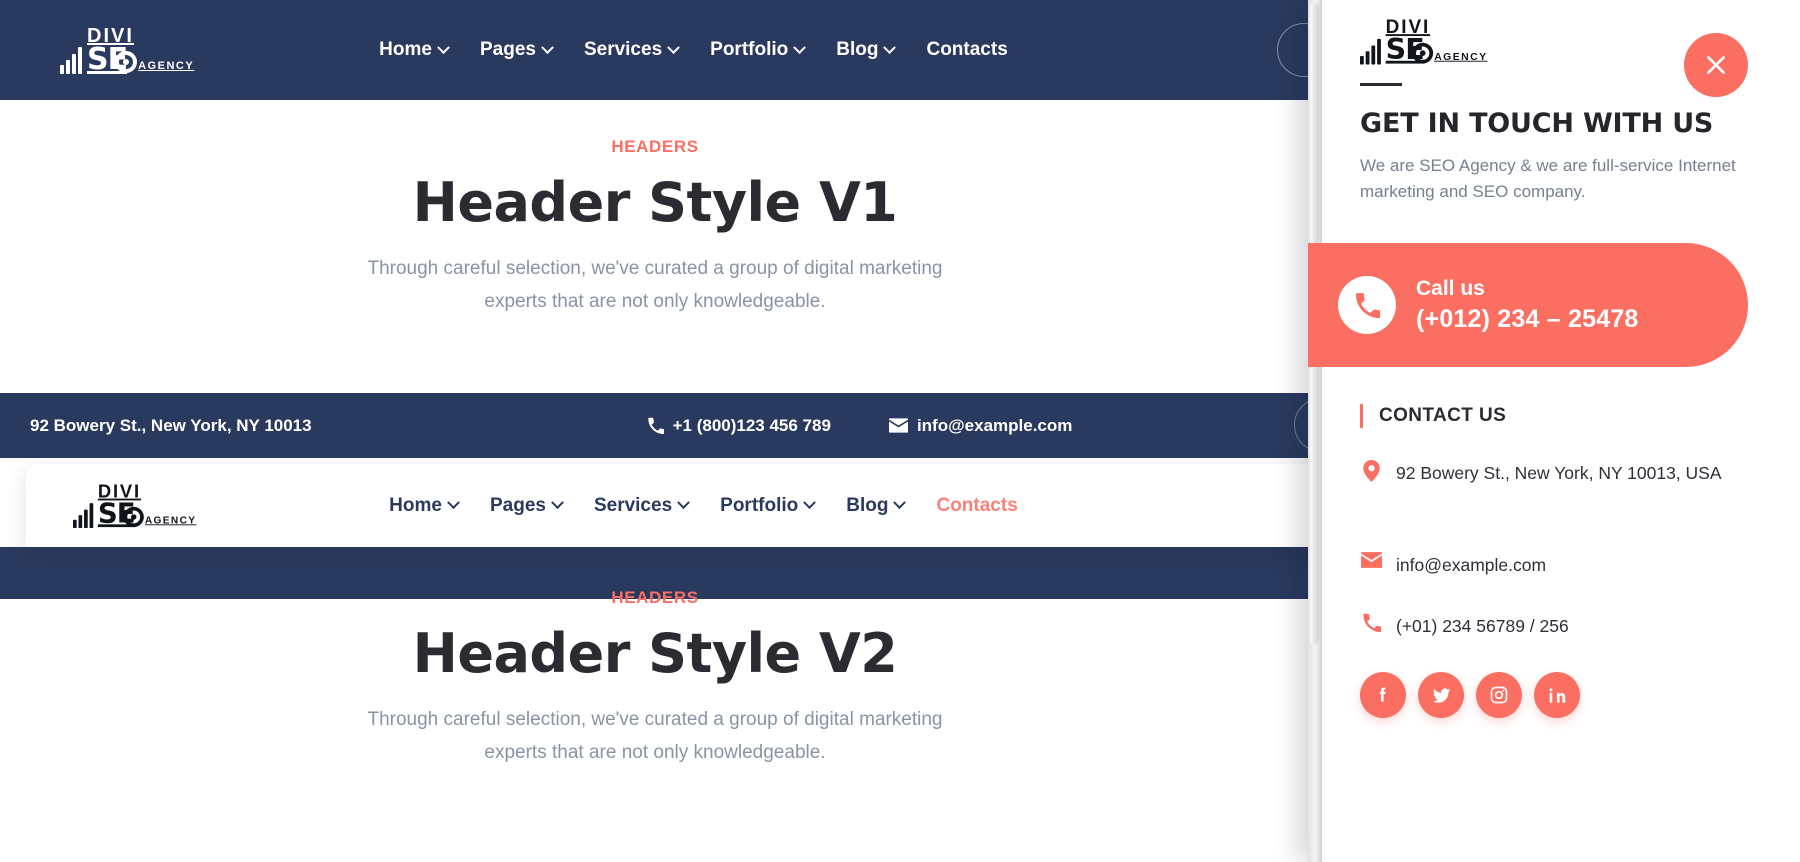 The image size is (1800, 862). I want to click on panel-address-text: 92 Bowery St., New York, NY 10013, USA, so click(1559, 473).